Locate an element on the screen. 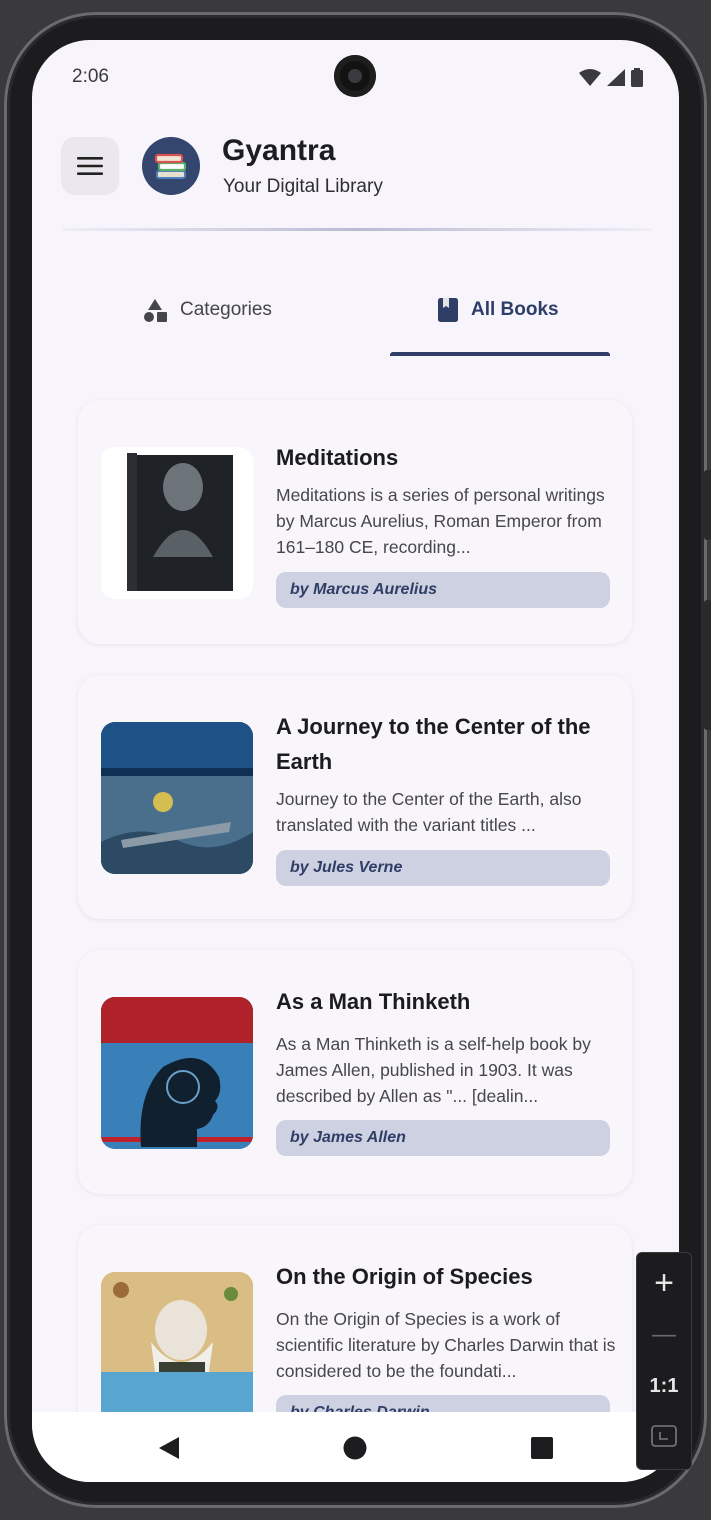 This screenshot has height=1520, width=711. volume-button is located at coordinates (707, 505).